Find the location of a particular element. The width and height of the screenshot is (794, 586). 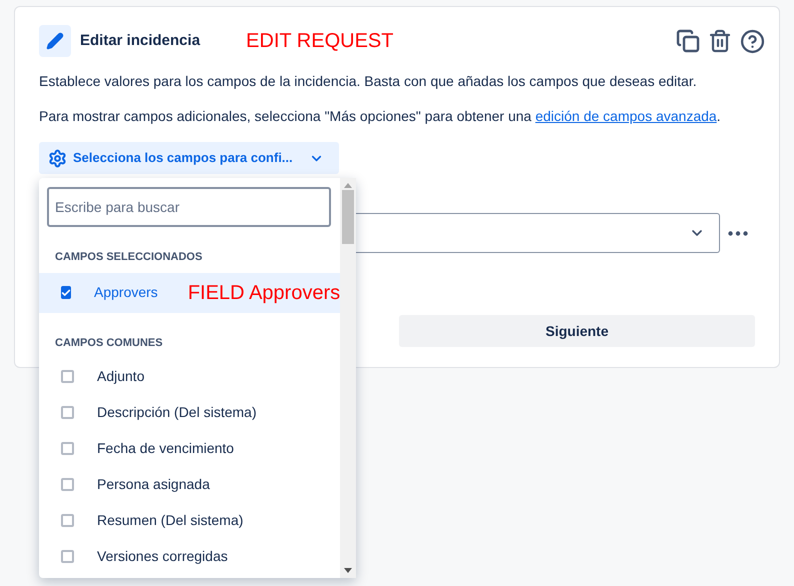

scroll-up-icon is located at coordinates (348, 185).